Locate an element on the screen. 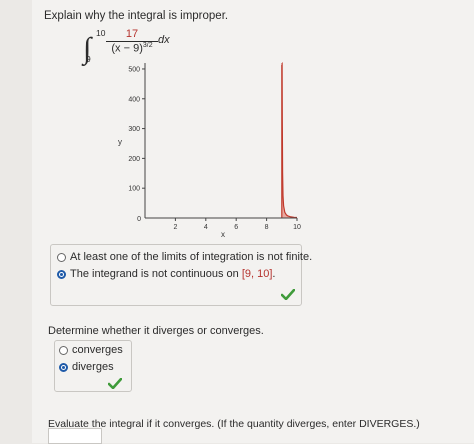  q1-option-2-interval: [9, 10] is located at coordinates (257, 274).